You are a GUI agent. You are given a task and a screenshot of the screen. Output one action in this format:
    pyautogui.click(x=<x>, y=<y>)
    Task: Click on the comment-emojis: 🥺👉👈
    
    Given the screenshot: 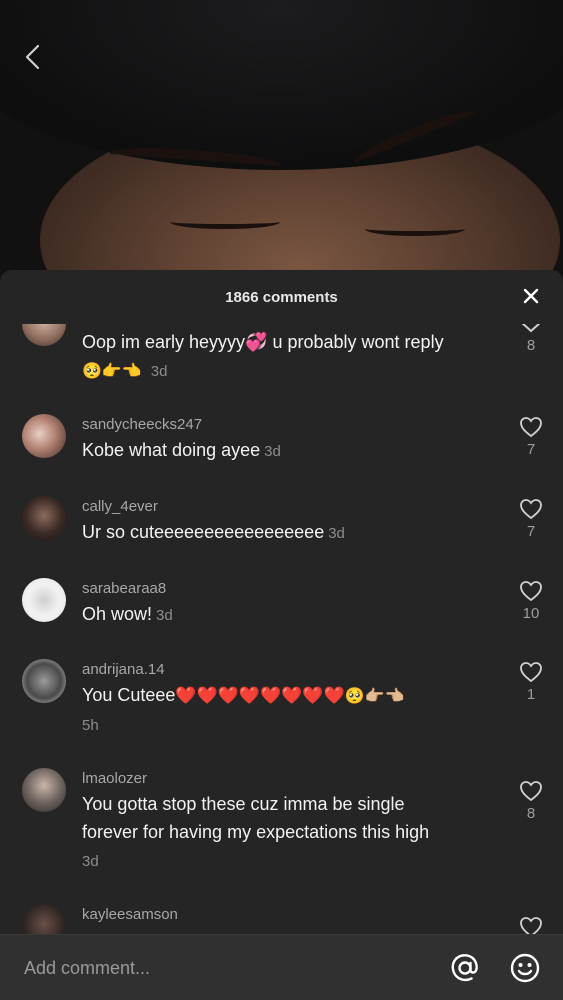 What is the action you would take?
    pyautogui.click(x=112, y=370)
    